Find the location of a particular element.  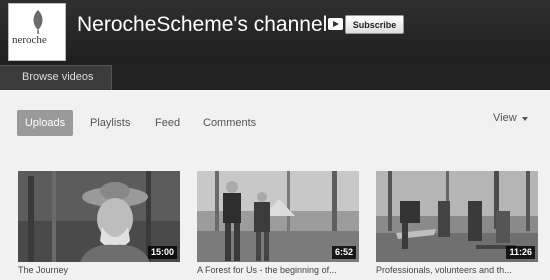

nav-comments: Comments is located at coordinates (229, 123).